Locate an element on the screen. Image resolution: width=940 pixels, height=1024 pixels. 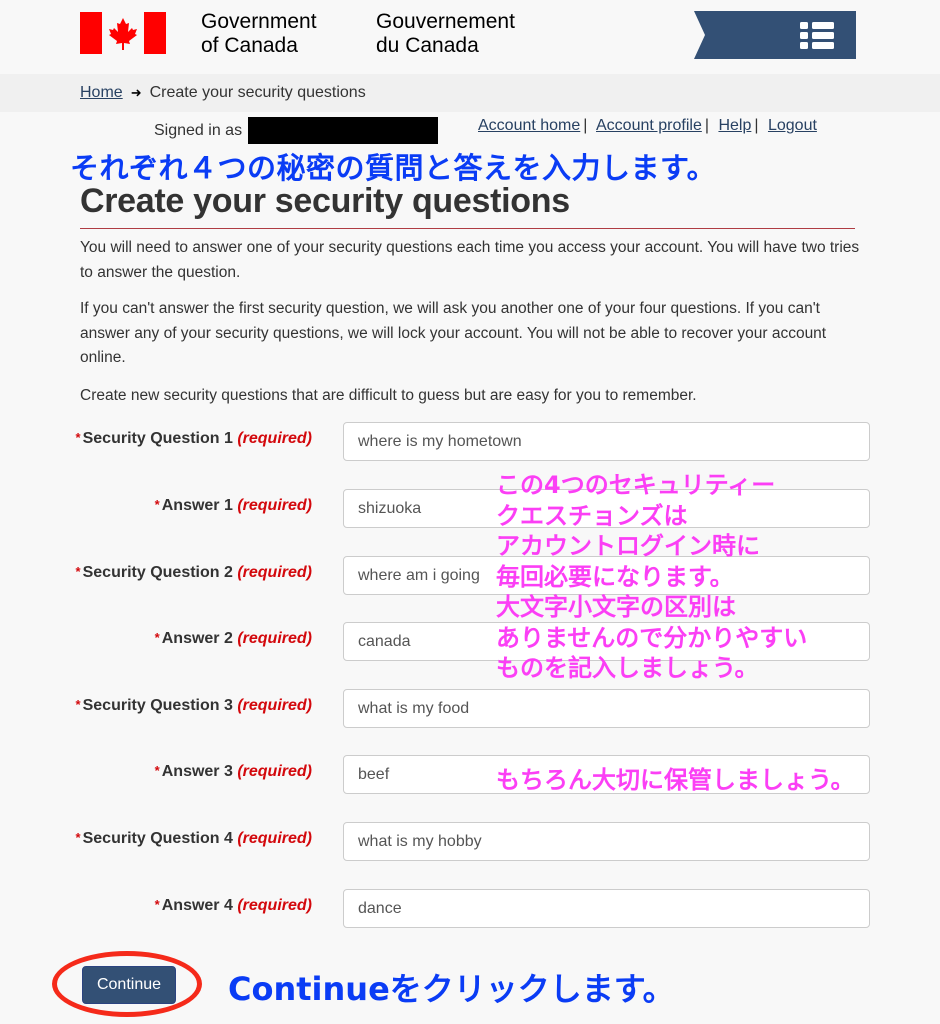
signature-en-line1: Government is located at coordinates (259, 21).